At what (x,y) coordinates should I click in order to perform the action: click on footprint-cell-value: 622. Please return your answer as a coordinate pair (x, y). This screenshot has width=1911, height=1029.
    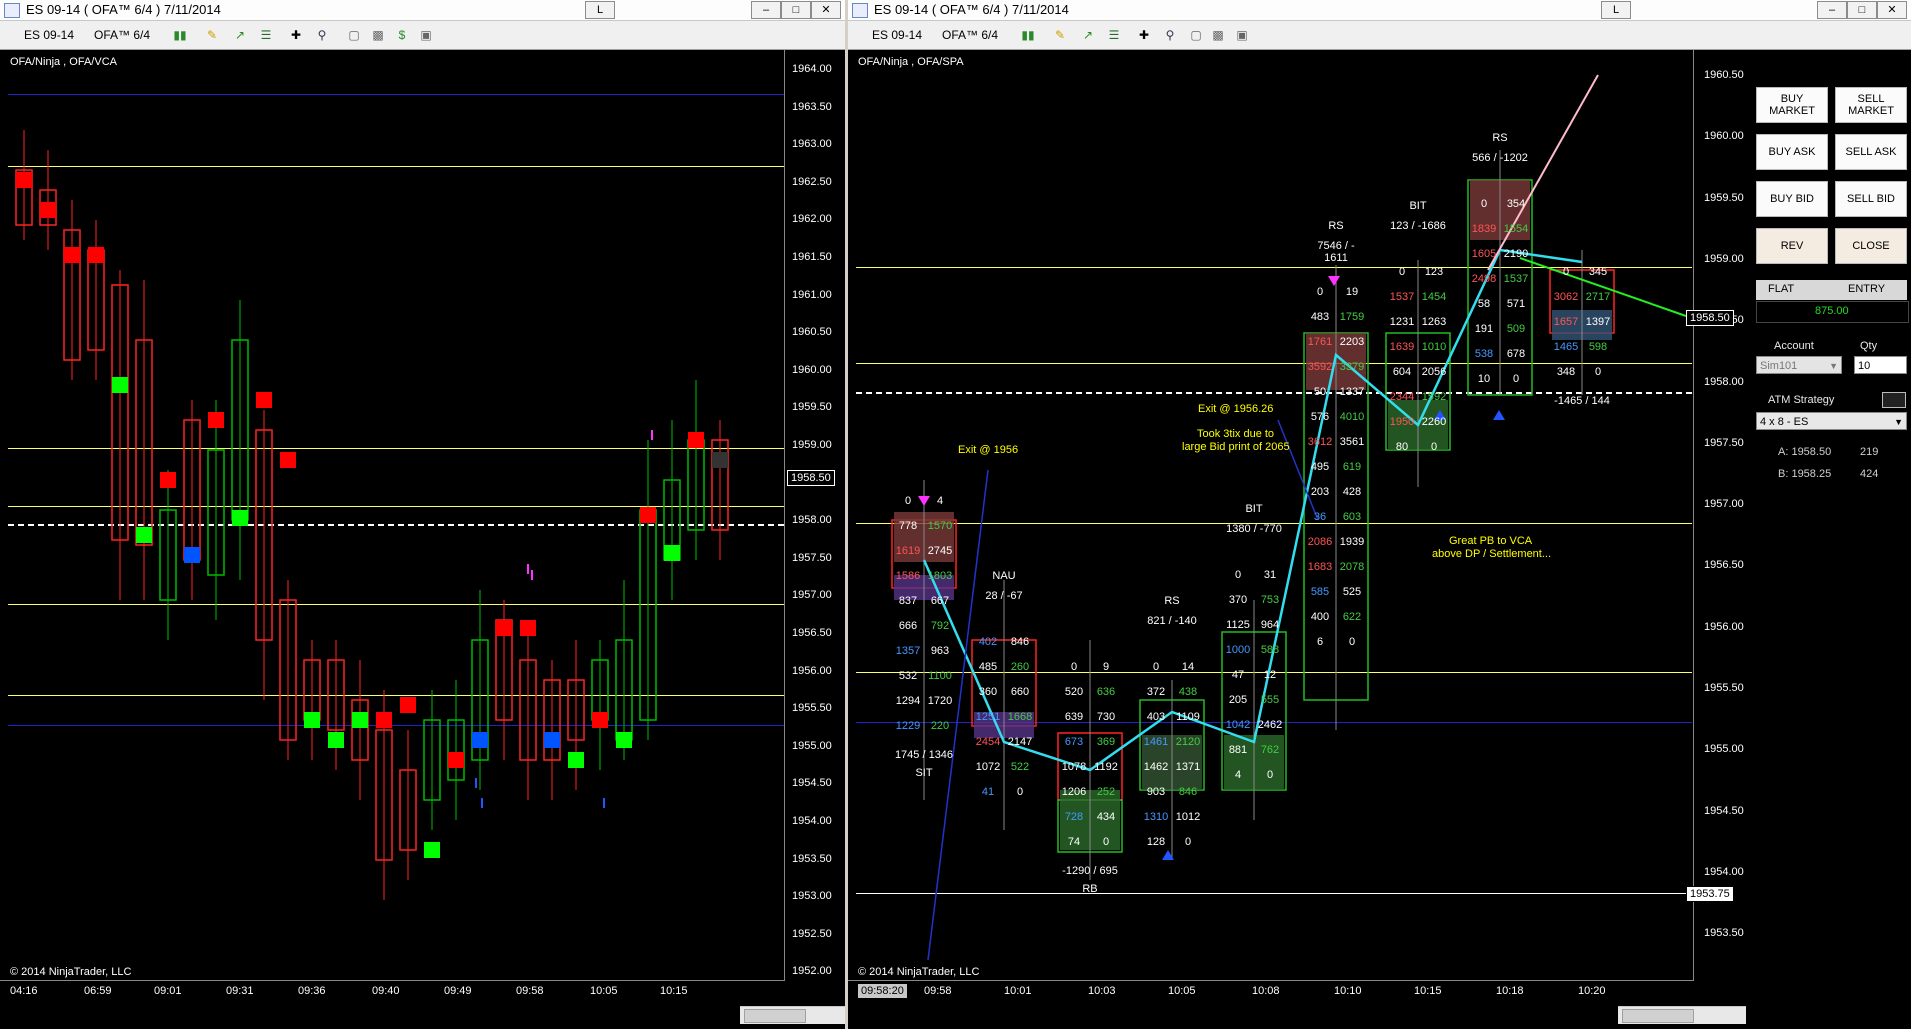
    Looking at the image, I should click on (1352, 617).